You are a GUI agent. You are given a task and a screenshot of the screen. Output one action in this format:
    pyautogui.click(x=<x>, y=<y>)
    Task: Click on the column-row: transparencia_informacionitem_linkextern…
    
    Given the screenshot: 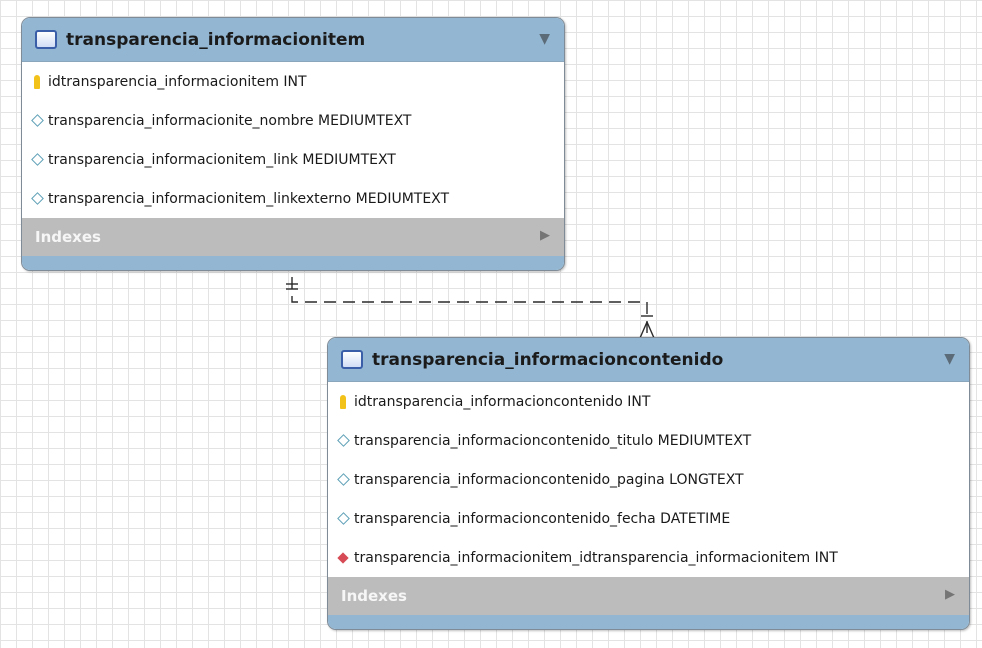 What is the action you would take?
    pyautogui.click(x=293, y=198)
    